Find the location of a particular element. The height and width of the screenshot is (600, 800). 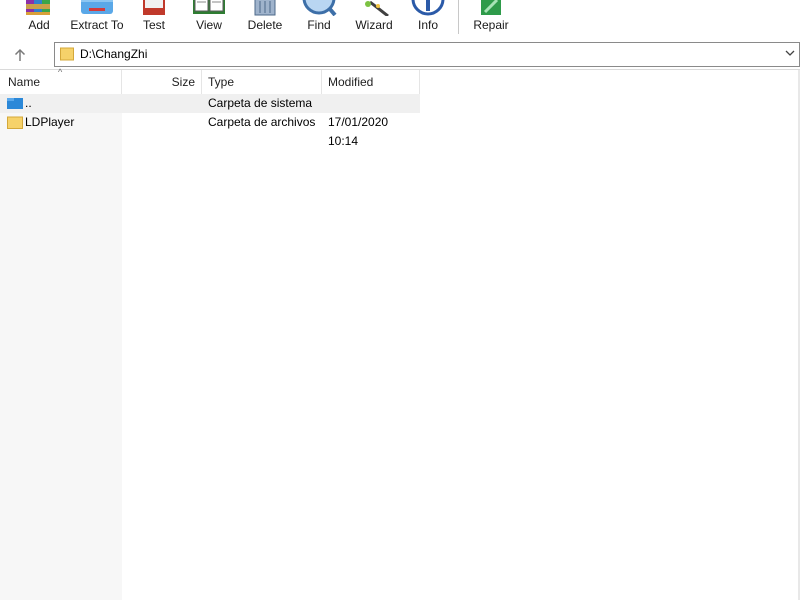

up-arrow-icon is located at coordinates (20, 54).